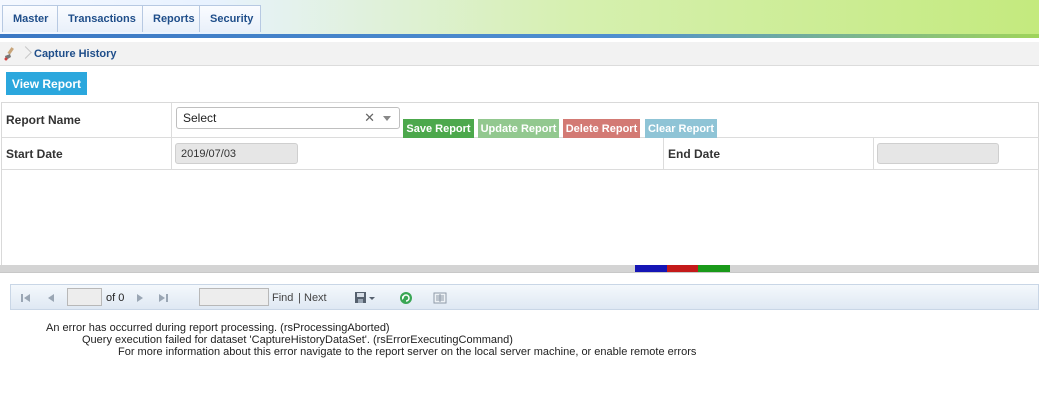  I want to click on report-select-value: Select, so click(200, 118).